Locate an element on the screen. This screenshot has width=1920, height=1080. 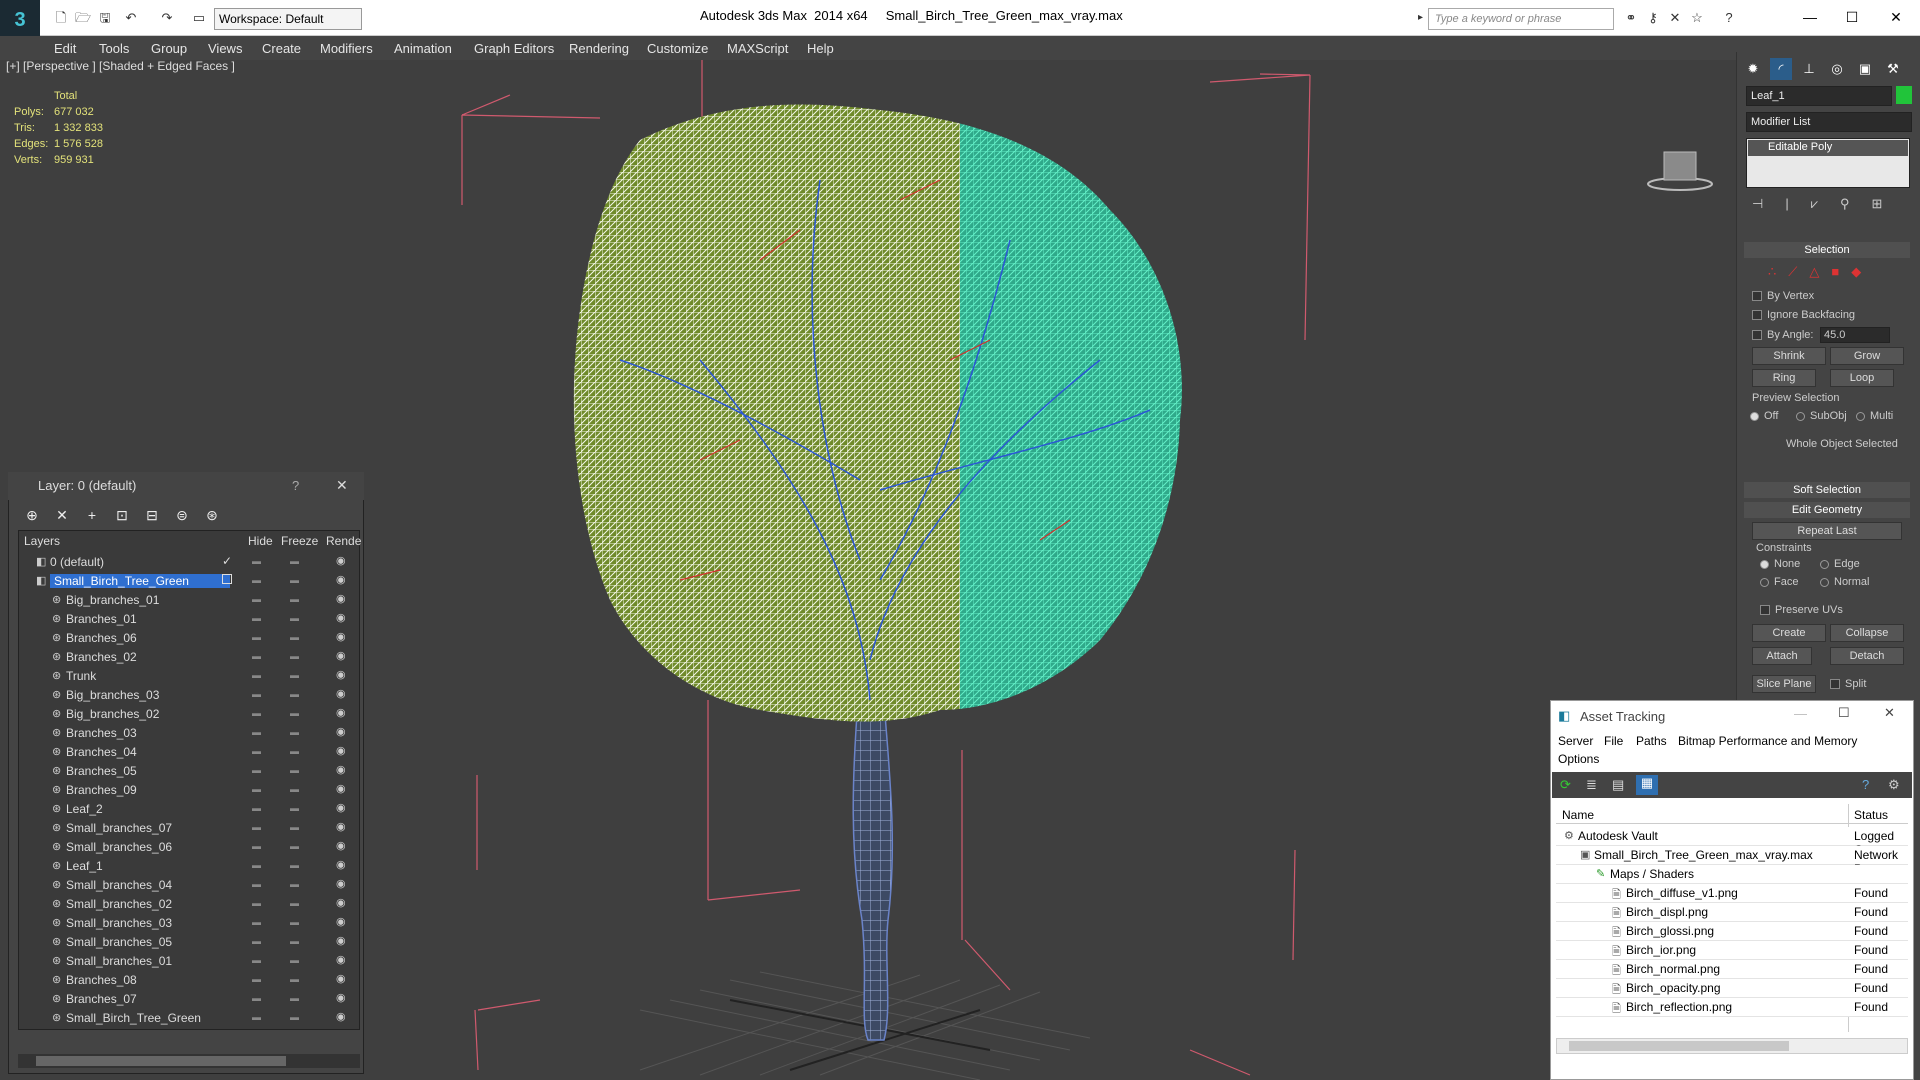
by-vertex-checkbox: By Vertex is located at coordinates (1783, 296).